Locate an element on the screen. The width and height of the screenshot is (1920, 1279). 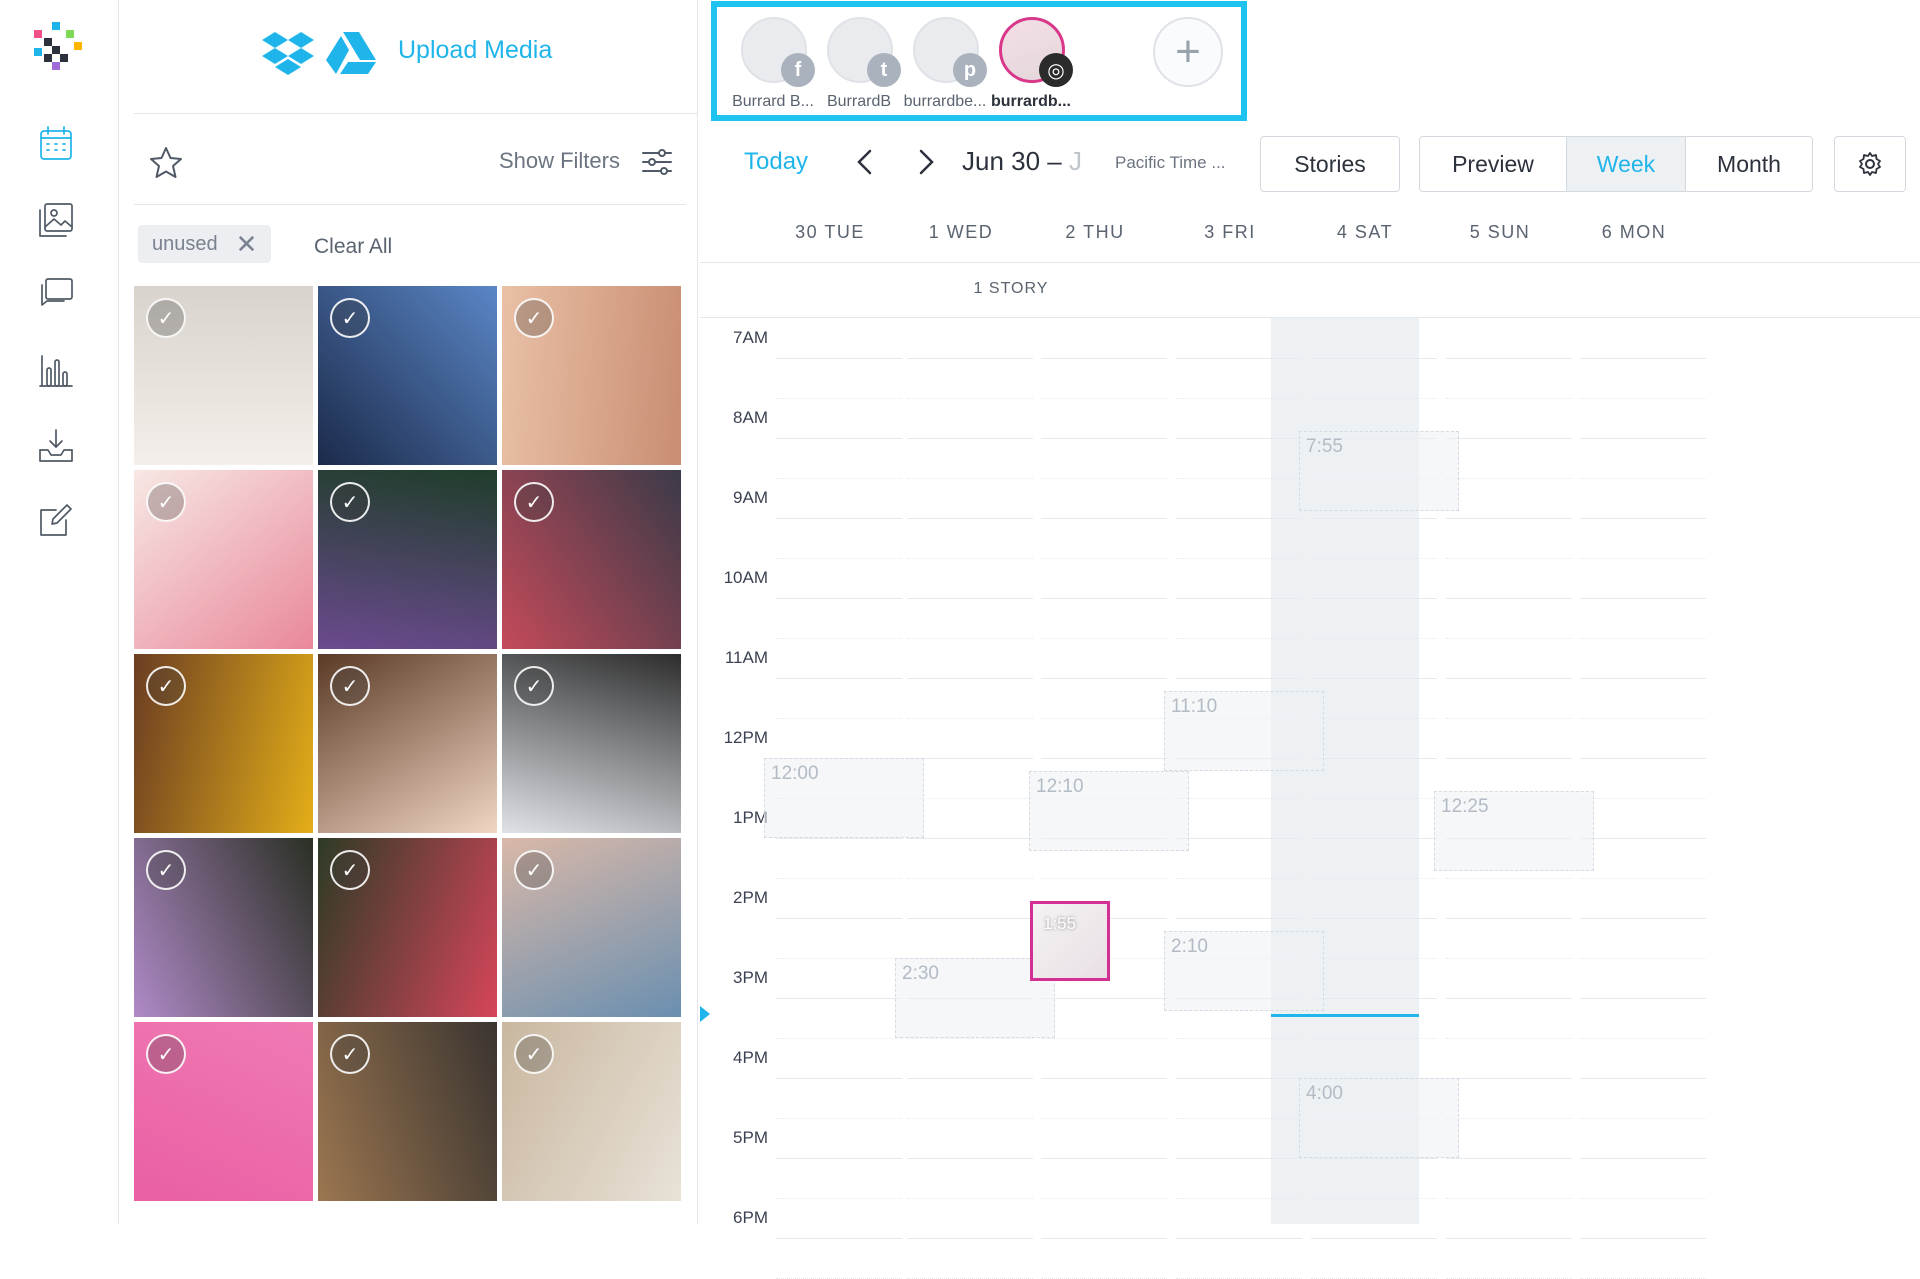
clear-all-button: Clear All is located at coordinates (353, 247).